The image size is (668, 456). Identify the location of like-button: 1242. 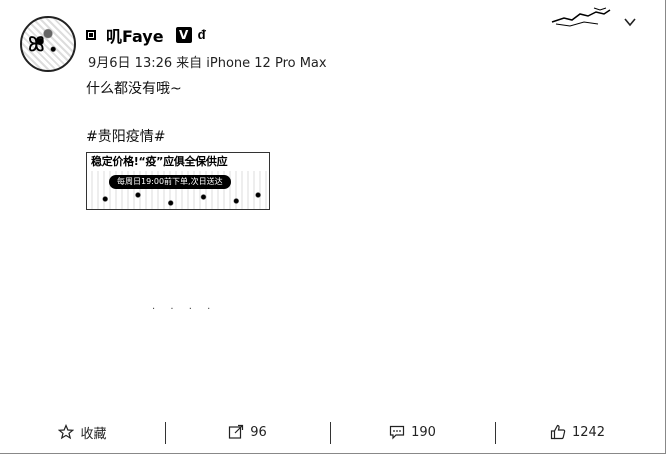
(577, 432).